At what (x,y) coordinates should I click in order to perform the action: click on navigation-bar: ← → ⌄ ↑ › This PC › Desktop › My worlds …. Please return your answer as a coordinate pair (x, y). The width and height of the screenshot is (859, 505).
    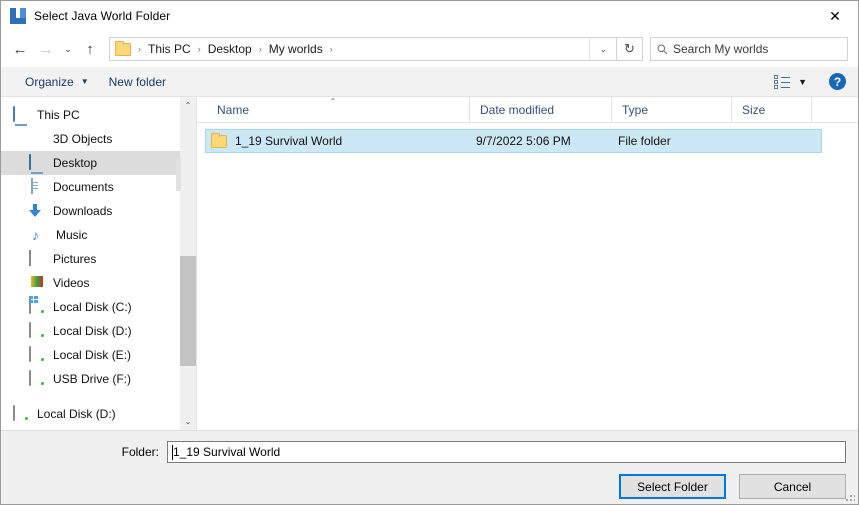
    Looking at the image, I should click on (429, 49).